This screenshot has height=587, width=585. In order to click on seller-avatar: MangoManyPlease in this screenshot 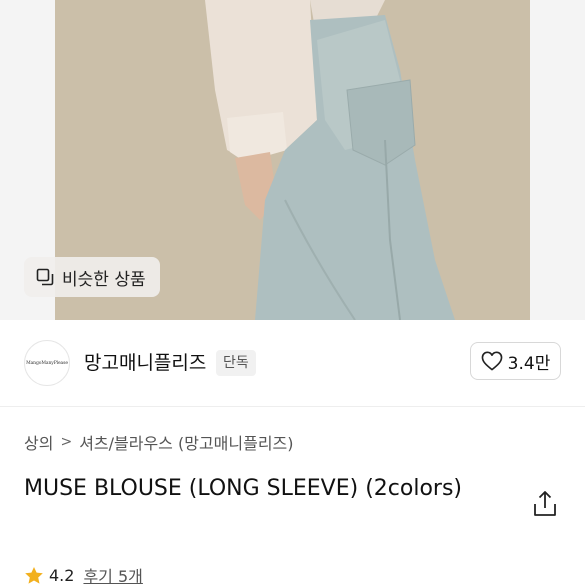, I will do `click(47, 363)`.